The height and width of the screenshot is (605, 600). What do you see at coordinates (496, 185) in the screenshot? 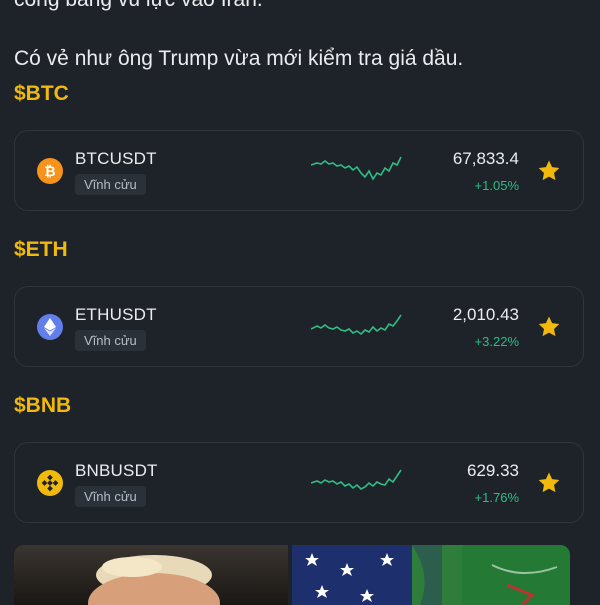
I see `price-change: +1.05%` at bounding box center [496, 185].